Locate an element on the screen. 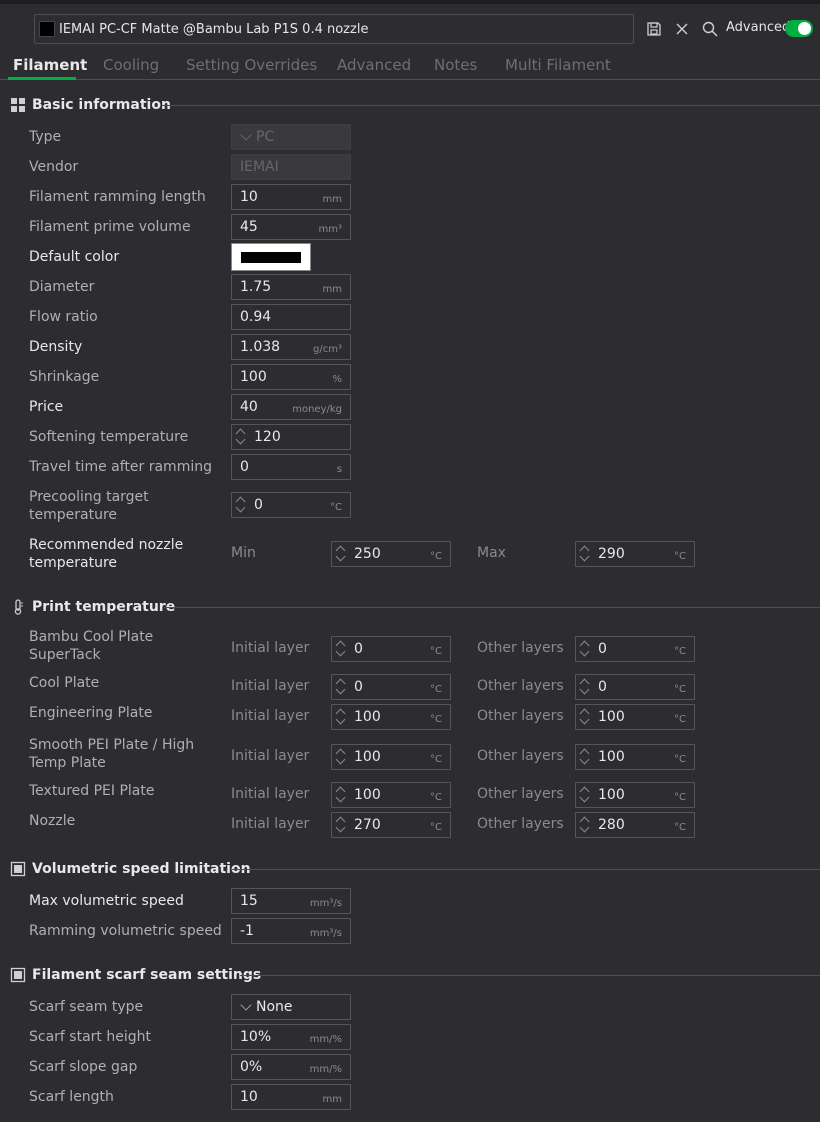 The width and height of the screenshot is (820, 1122). plate-label: Engineering Plate is located at coordinates (124, 713).